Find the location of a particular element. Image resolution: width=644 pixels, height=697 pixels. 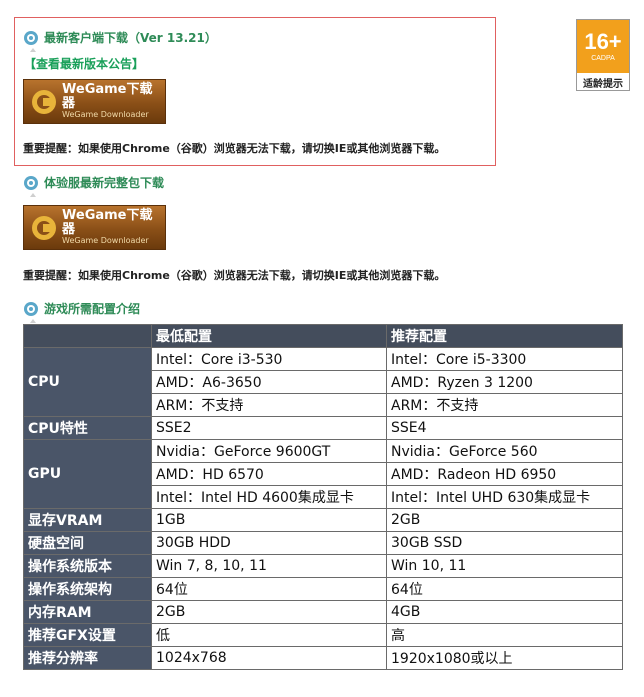

table-row: 显存VRAM 1GB 2GB is located at coordinates (323, 520).